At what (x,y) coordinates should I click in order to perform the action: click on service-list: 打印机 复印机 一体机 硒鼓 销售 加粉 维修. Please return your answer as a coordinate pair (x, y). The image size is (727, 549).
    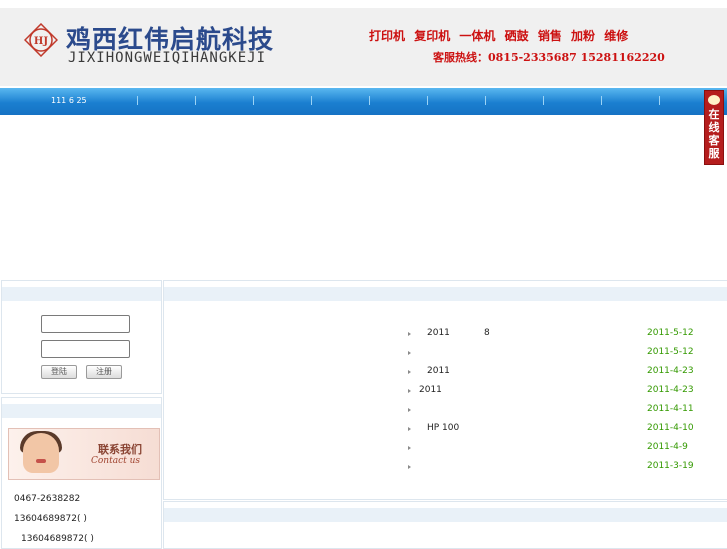
    Looking at the image, I should click on (501, 35).